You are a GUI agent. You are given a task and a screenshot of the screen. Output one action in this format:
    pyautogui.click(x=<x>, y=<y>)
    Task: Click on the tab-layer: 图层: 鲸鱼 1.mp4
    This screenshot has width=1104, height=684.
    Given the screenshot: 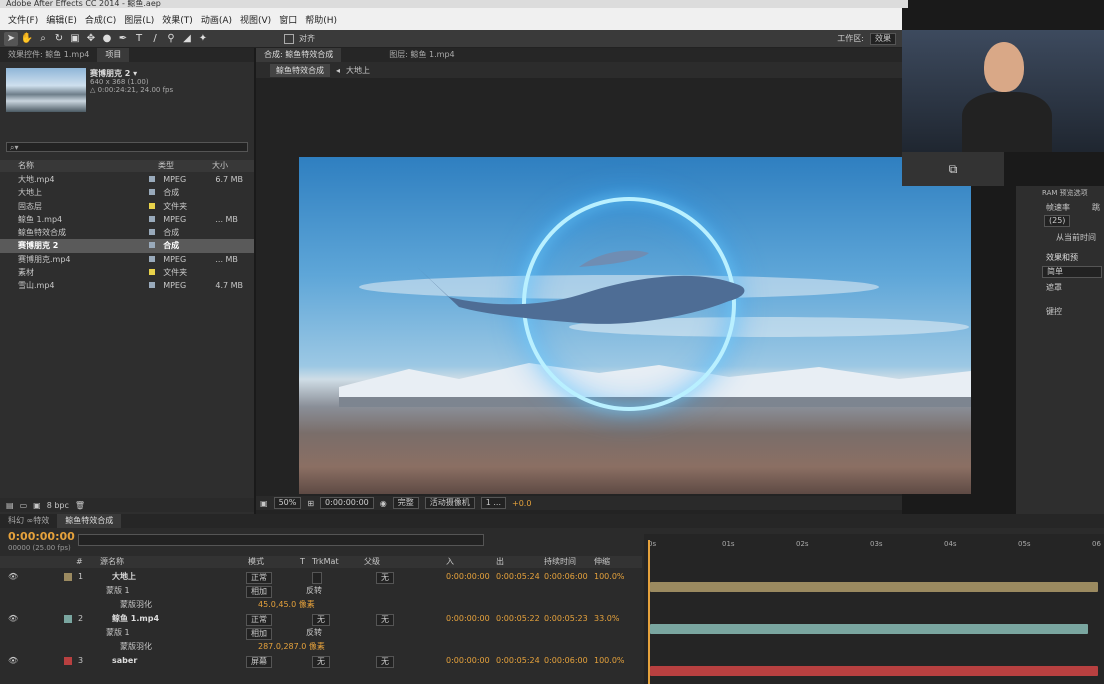 What is the action you would take?
    pyautogui.click(x=421, y=55)
    